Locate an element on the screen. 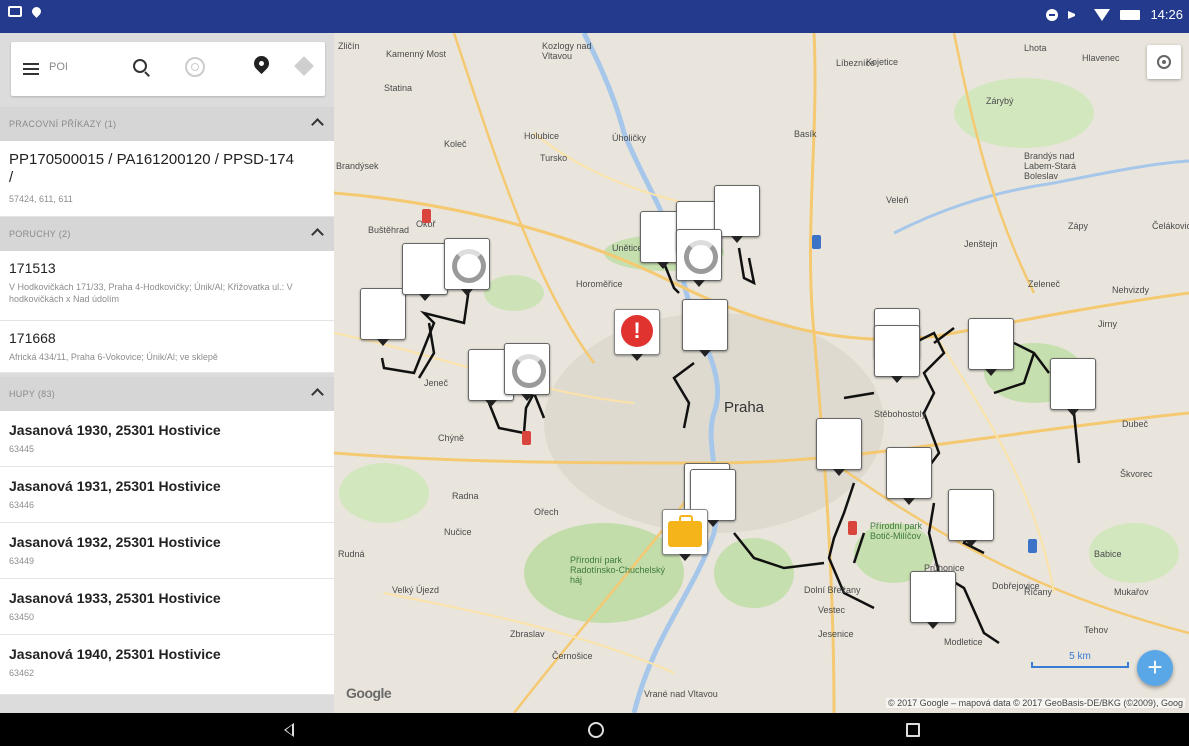  map-label: Tehov is located at coordinates (1096, 630).